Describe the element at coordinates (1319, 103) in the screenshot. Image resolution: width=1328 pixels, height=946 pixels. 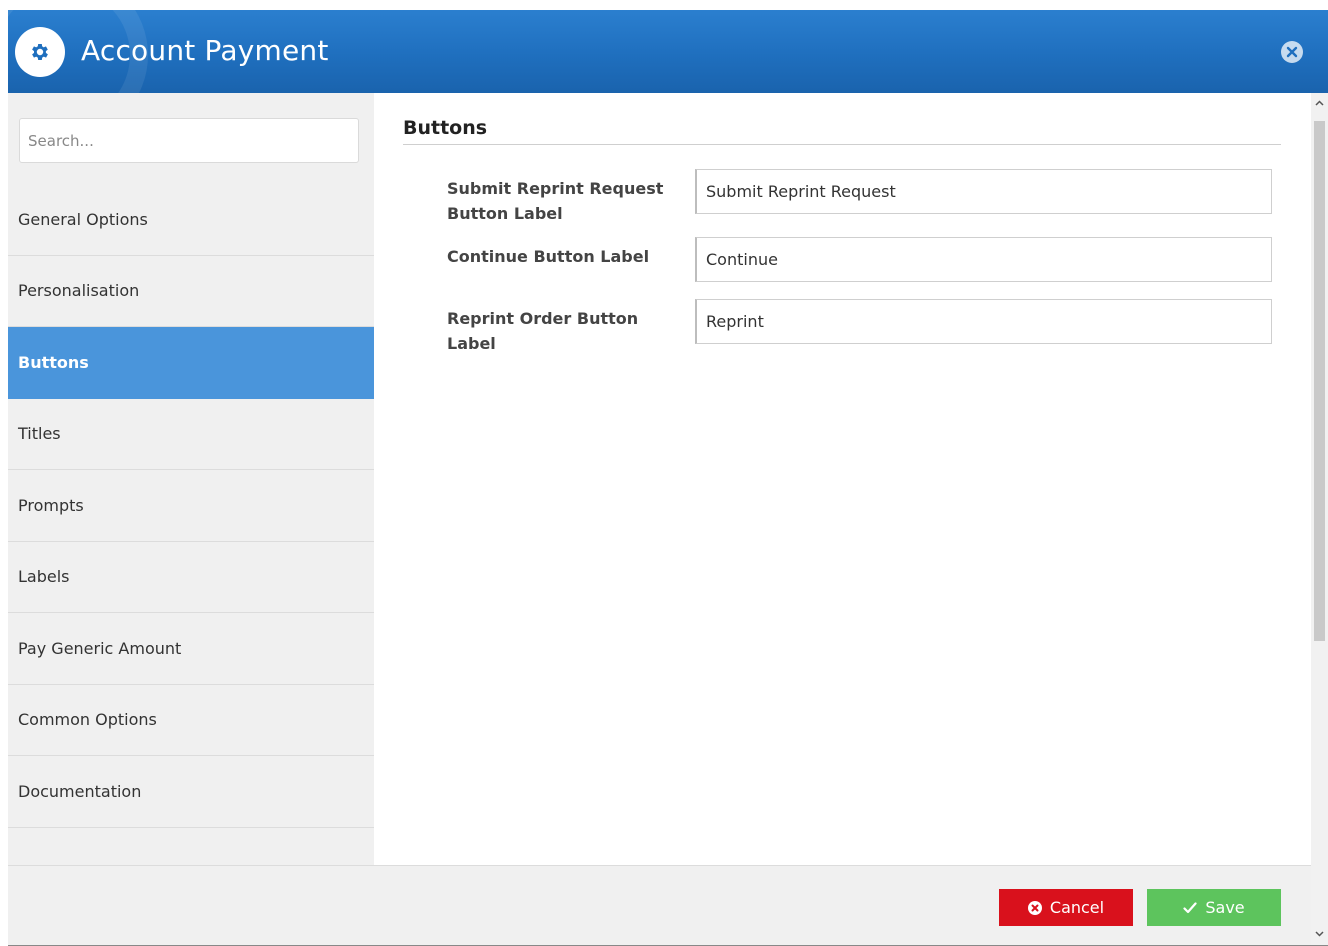
I see `scroll-up-icon` at that location.